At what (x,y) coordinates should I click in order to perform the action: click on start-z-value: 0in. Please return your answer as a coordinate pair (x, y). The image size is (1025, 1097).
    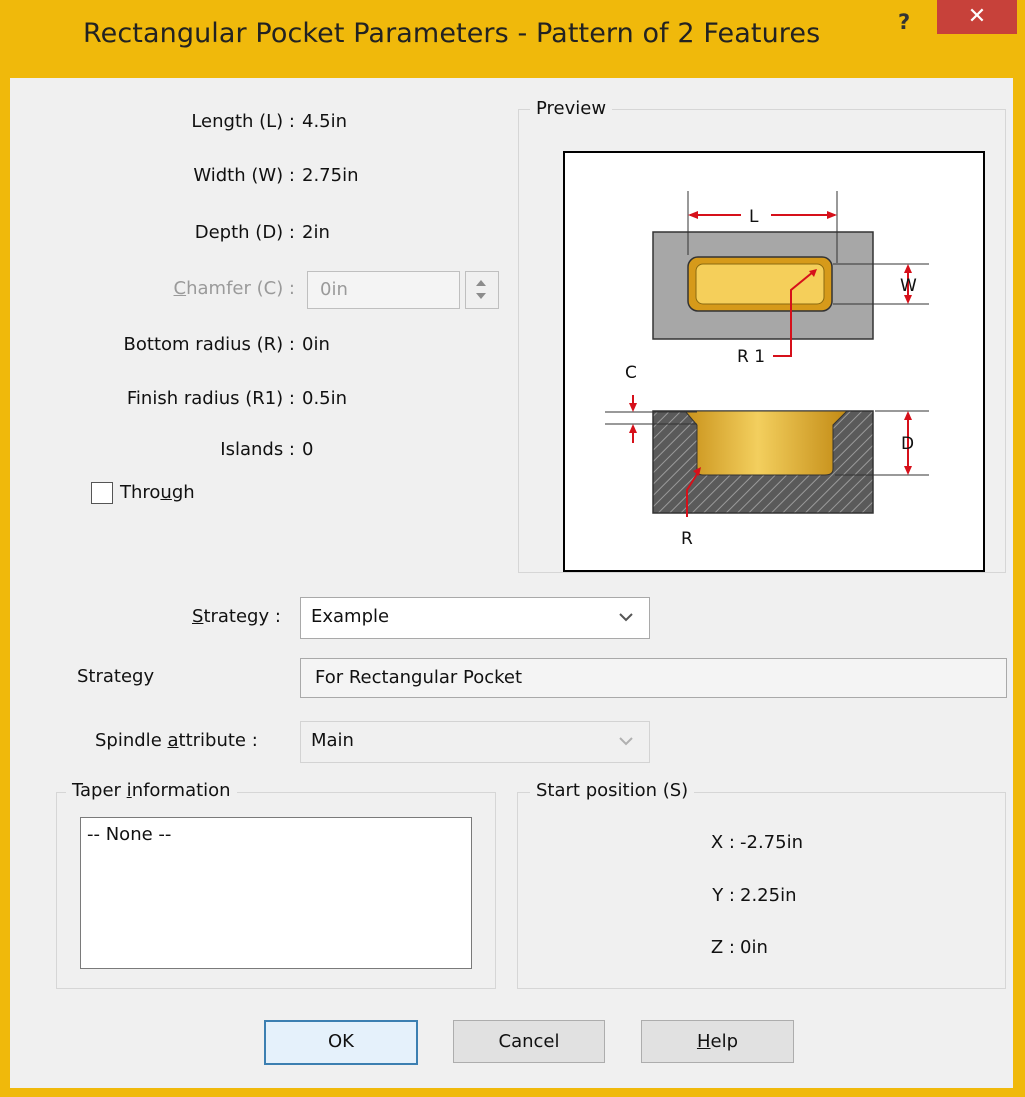
    Looking at the image, I should click on (754, 947).